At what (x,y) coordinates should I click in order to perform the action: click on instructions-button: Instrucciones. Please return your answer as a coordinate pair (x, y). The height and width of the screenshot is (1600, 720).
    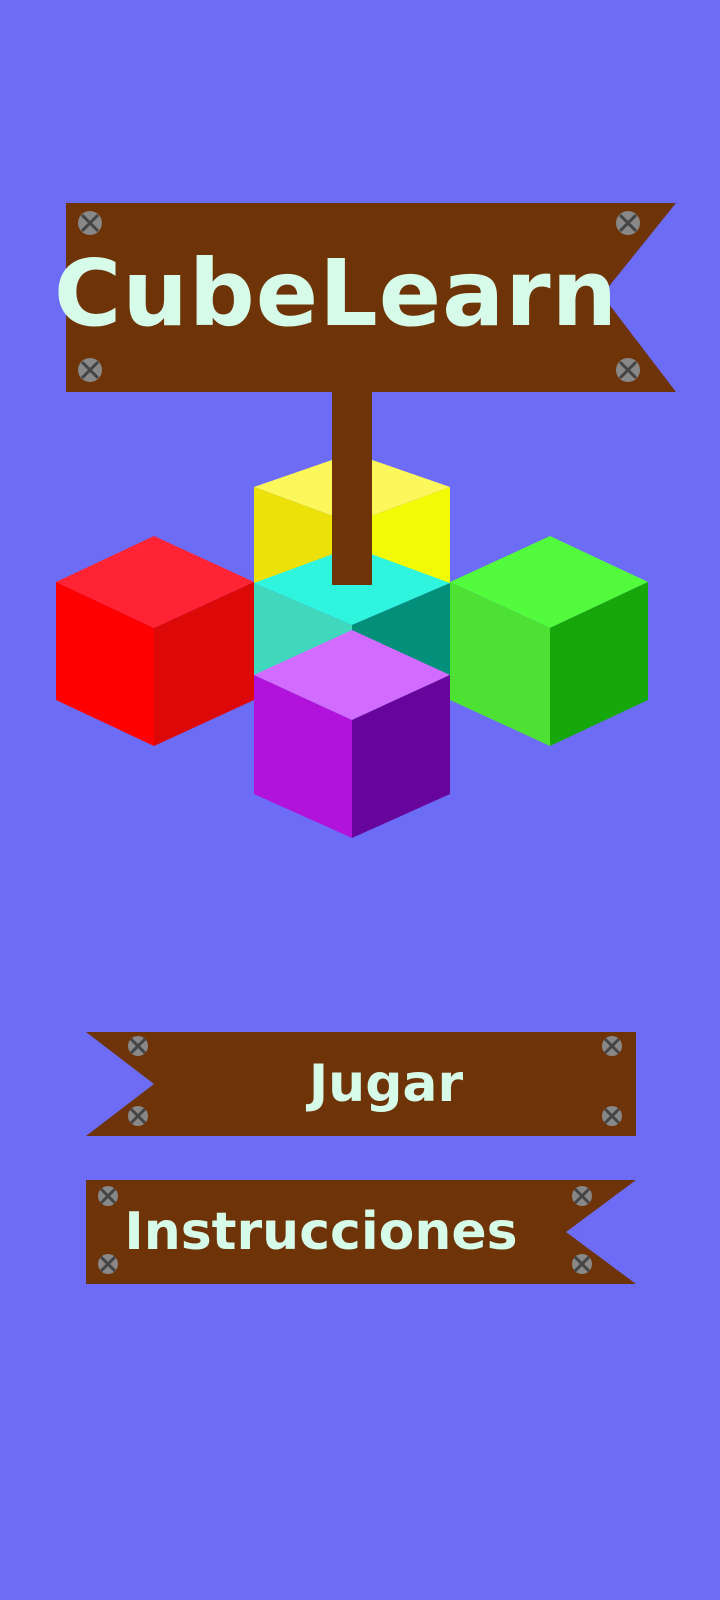
    Looking at the image, I should click on (361, 1232).